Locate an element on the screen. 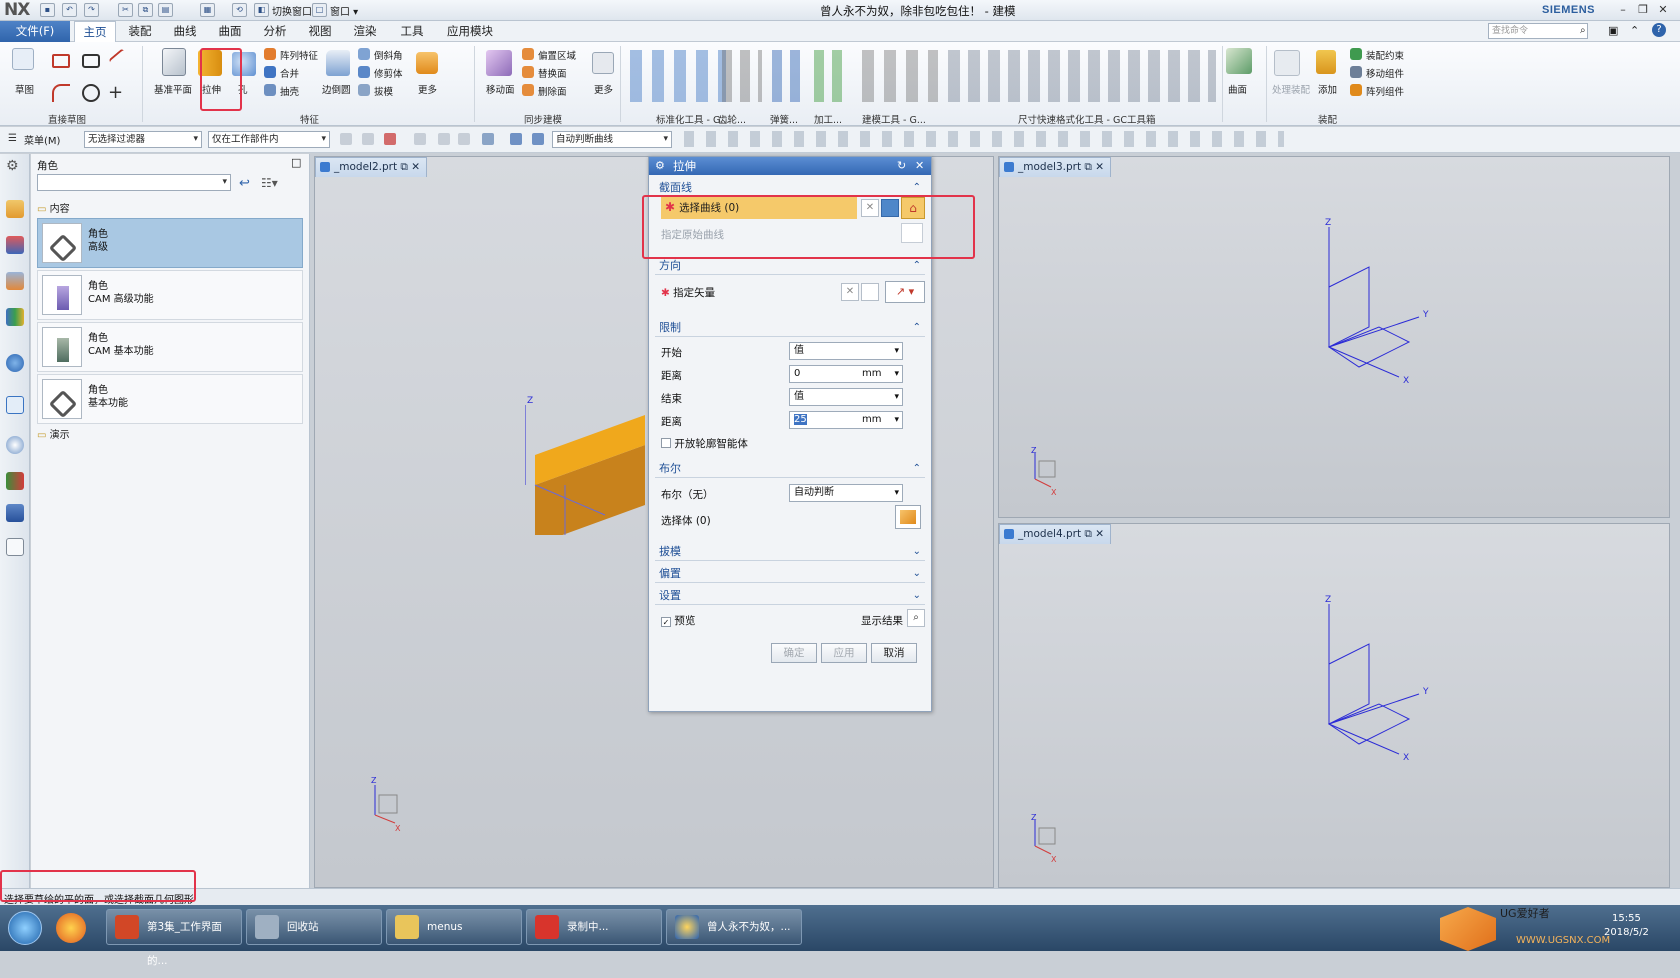 Image resolution: width=1680 pixels, height=978 pixels. settings-icon: ⚙ is located at coordinates (15, 167).